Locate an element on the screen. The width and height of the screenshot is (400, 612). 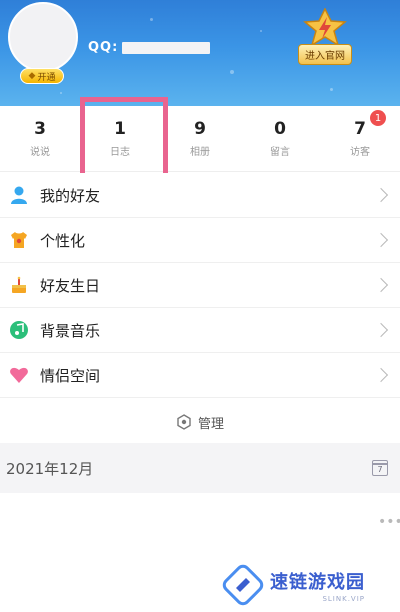
vip-open-badge: ◆ 开通 is located at coordinates (42, 76).